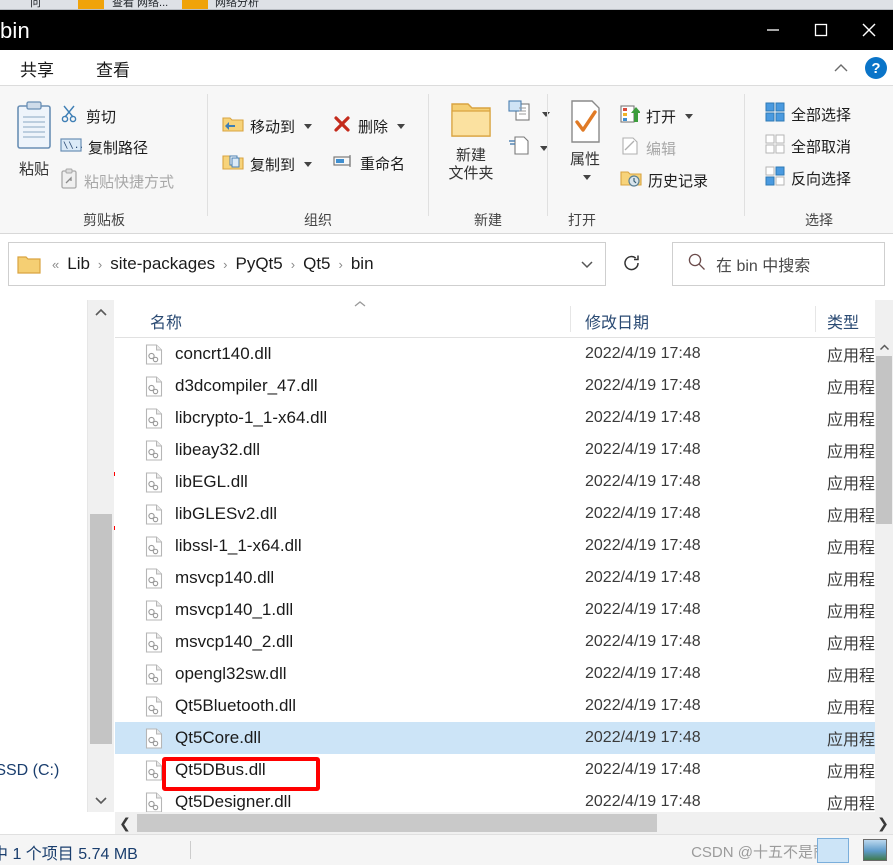  Describe the element at coordinates (527, 148) in the screenshot. I see `easy-access-button` at that location.